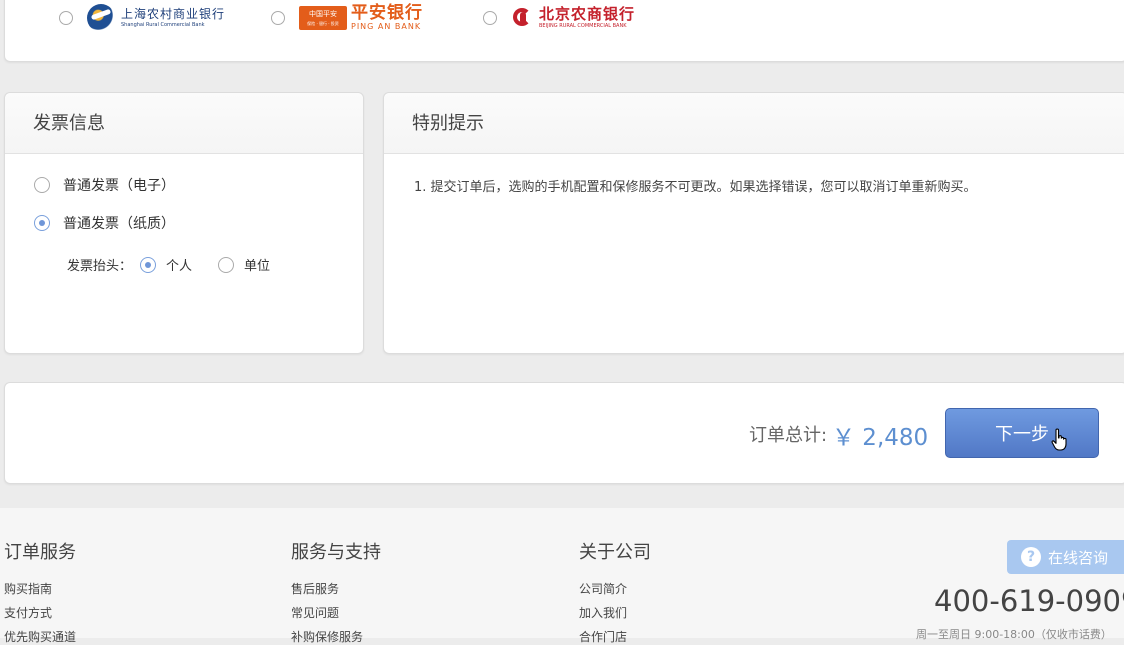  What do you see at coordinates (387, 13) in the screenshot?
I see `pingan-name-cn: 平安银行` at bounding box center [387, 13].